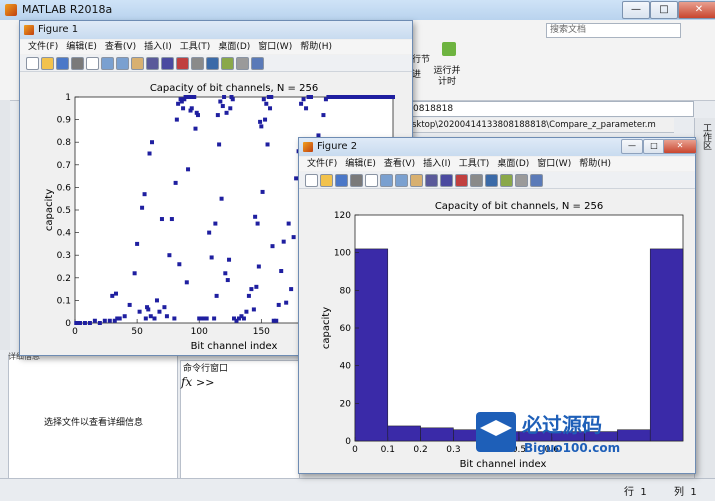 The height and width of the screenshot is (501, 715). What do you see at coordinates (216, 30) in the screenshot?
I see `figure-1-title-bar: Figure 1` at bounding box center [216, 30].